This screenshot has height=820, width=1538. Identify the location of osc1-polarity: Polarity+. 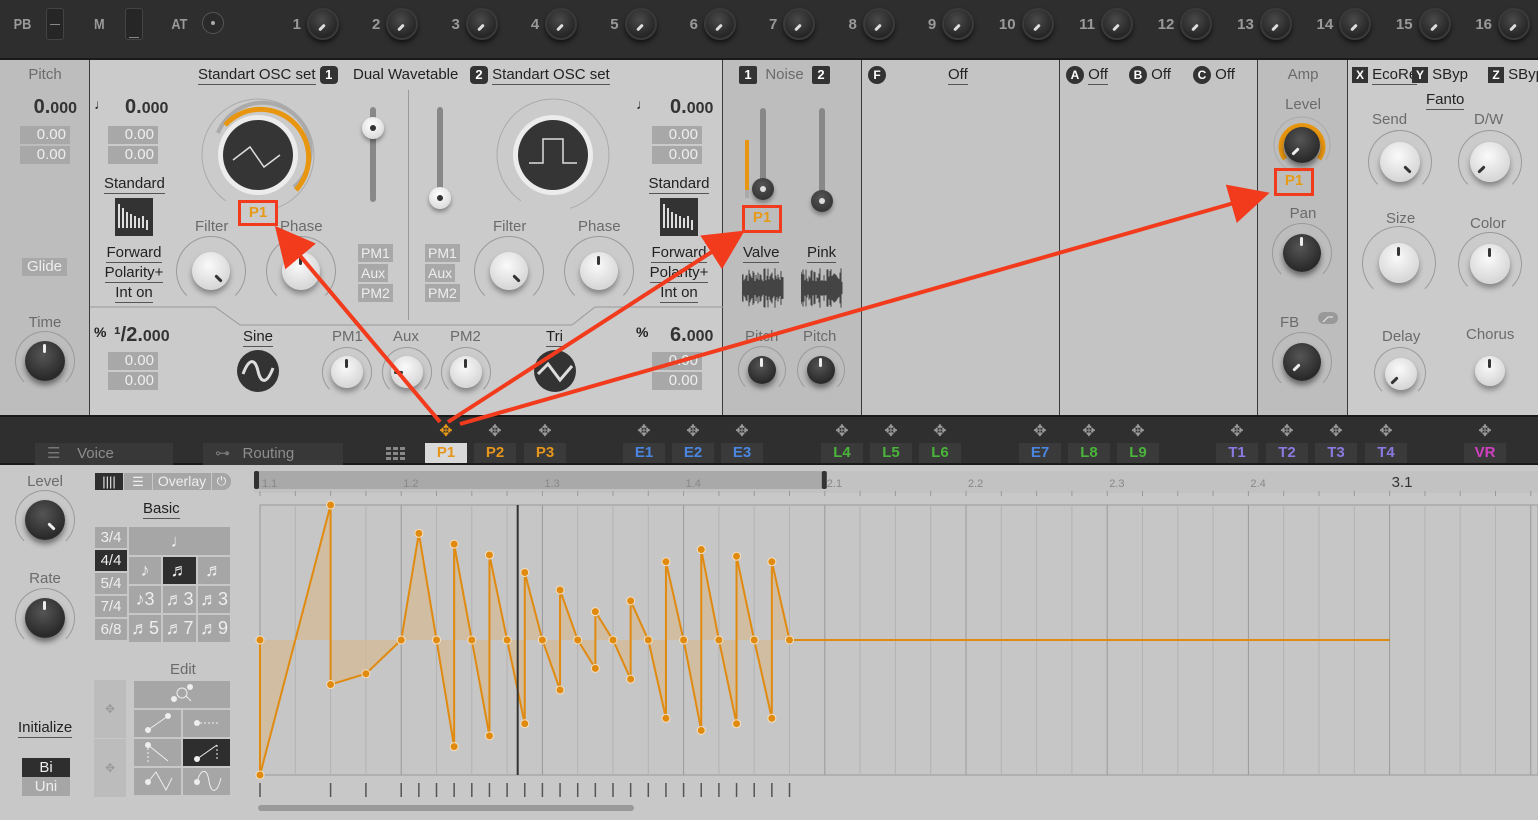
(134, 273).